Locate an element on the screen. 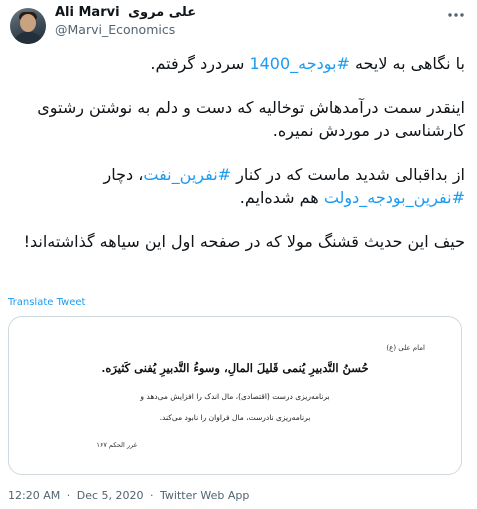 The height and width of the screenshot is (509, 477). translate-tweet-link: Translate Tweet is located at coordinates (46, 302).